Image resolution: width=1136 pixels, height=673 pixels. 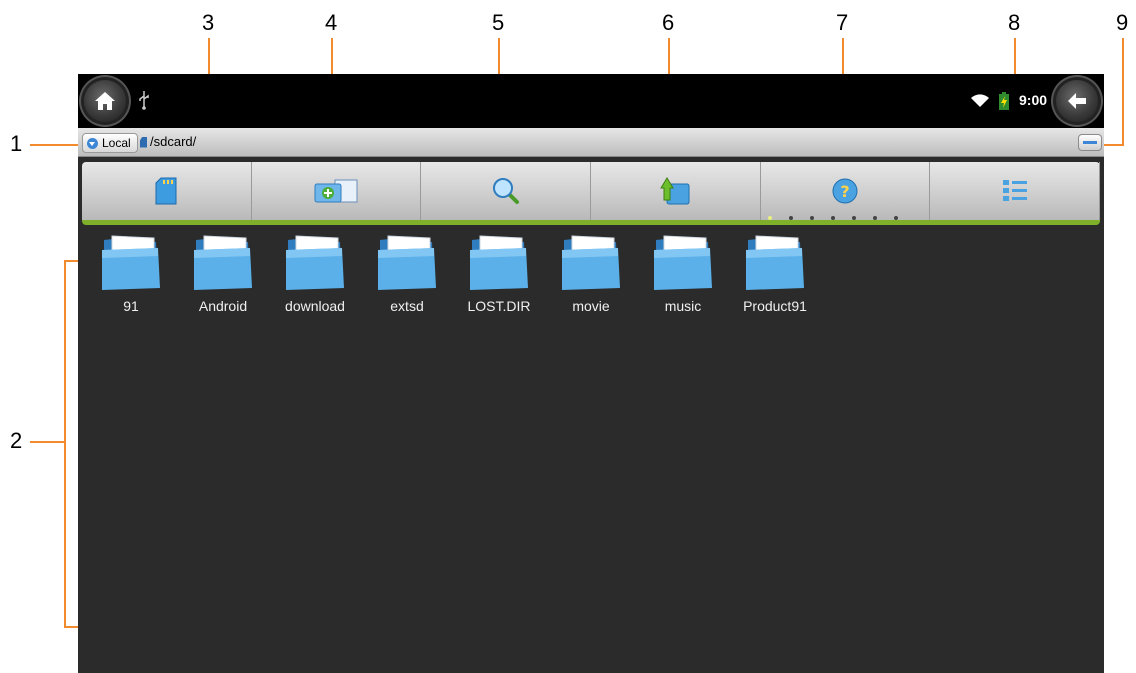 I want to click on new-folder-button, so click(x=337, y=191).